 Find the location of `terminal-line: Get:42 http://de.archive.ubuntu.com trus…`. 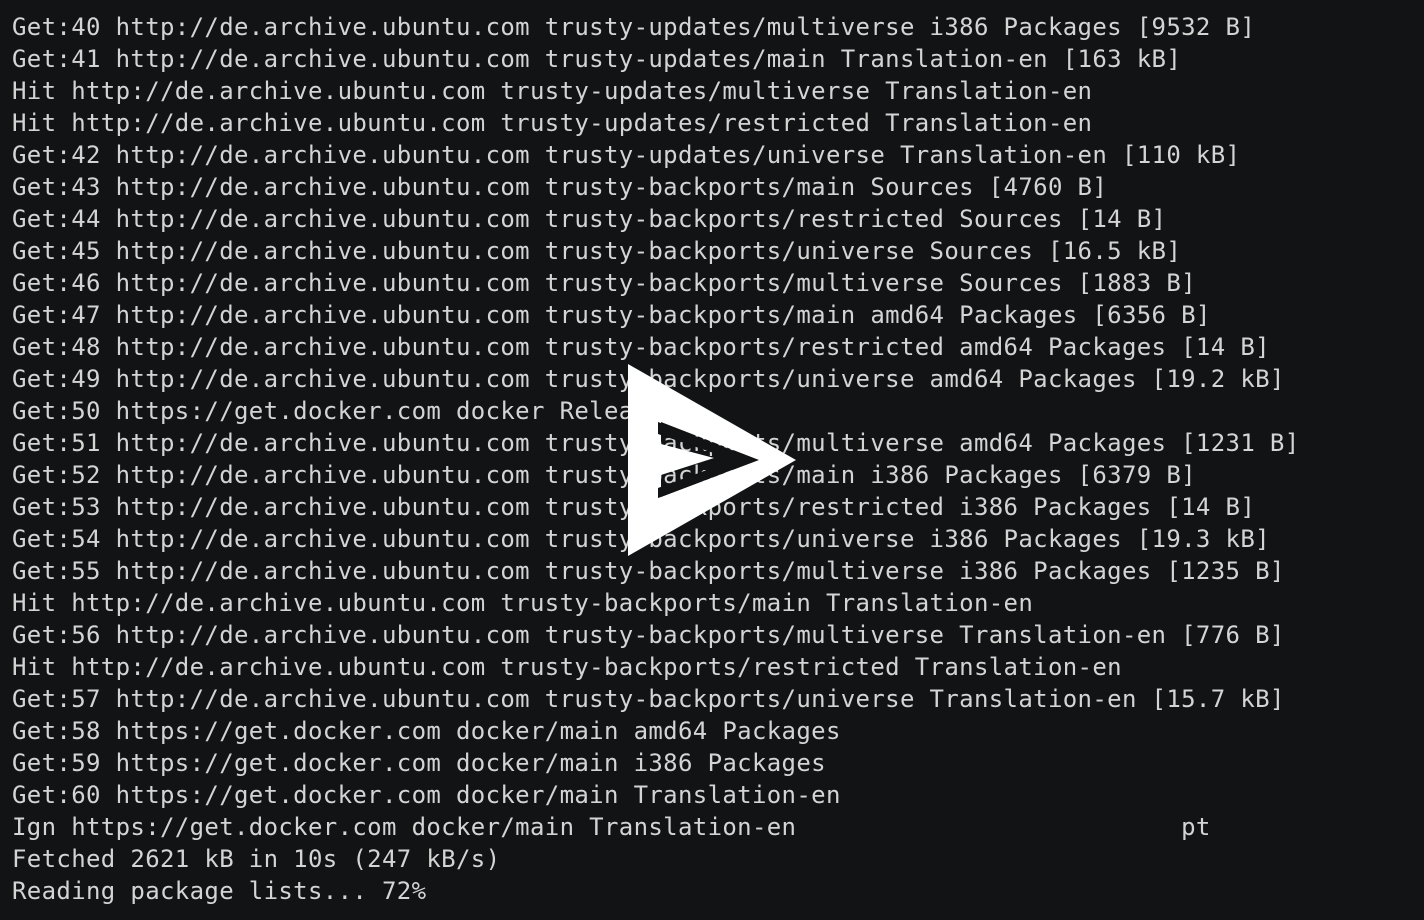

terminal-line: Get:42 http://de.archive.ubuntu.com trus… is located at coordinates (626, 155).